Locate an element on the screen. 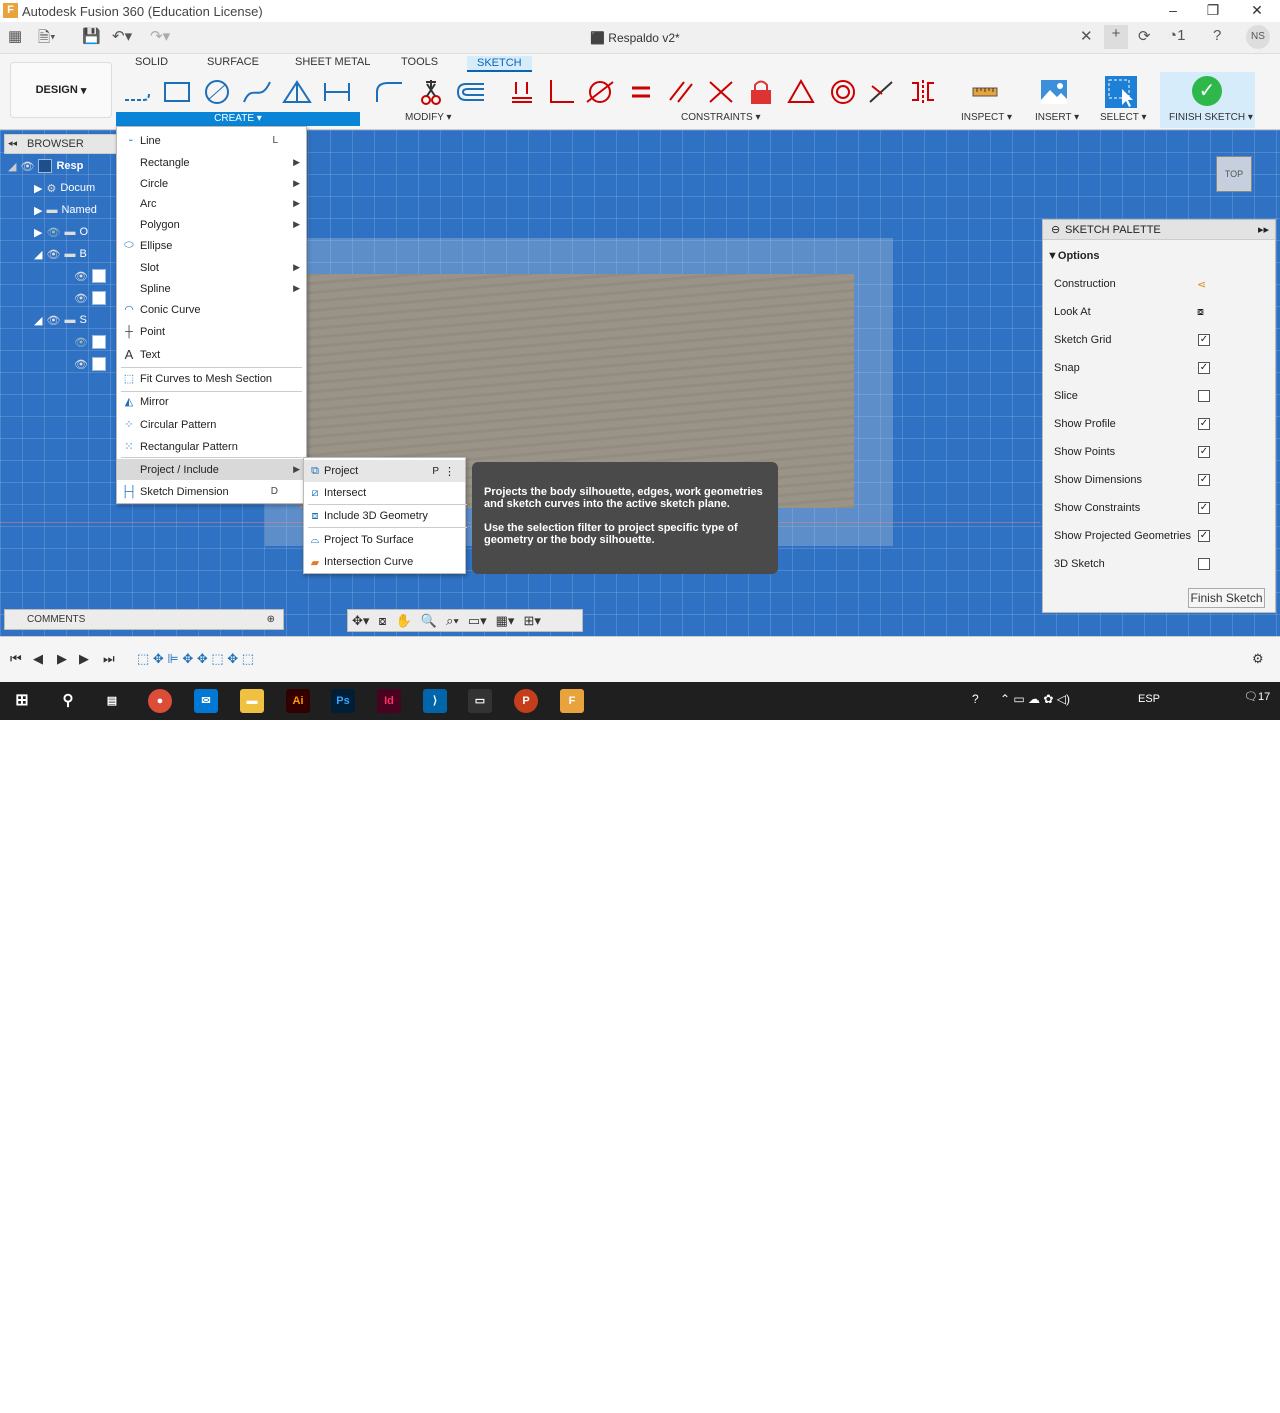 The width and height of the screenshot is (1280, 1413). show-dimensions-checkbox: ✓ is located at coordinates (1204, 480).